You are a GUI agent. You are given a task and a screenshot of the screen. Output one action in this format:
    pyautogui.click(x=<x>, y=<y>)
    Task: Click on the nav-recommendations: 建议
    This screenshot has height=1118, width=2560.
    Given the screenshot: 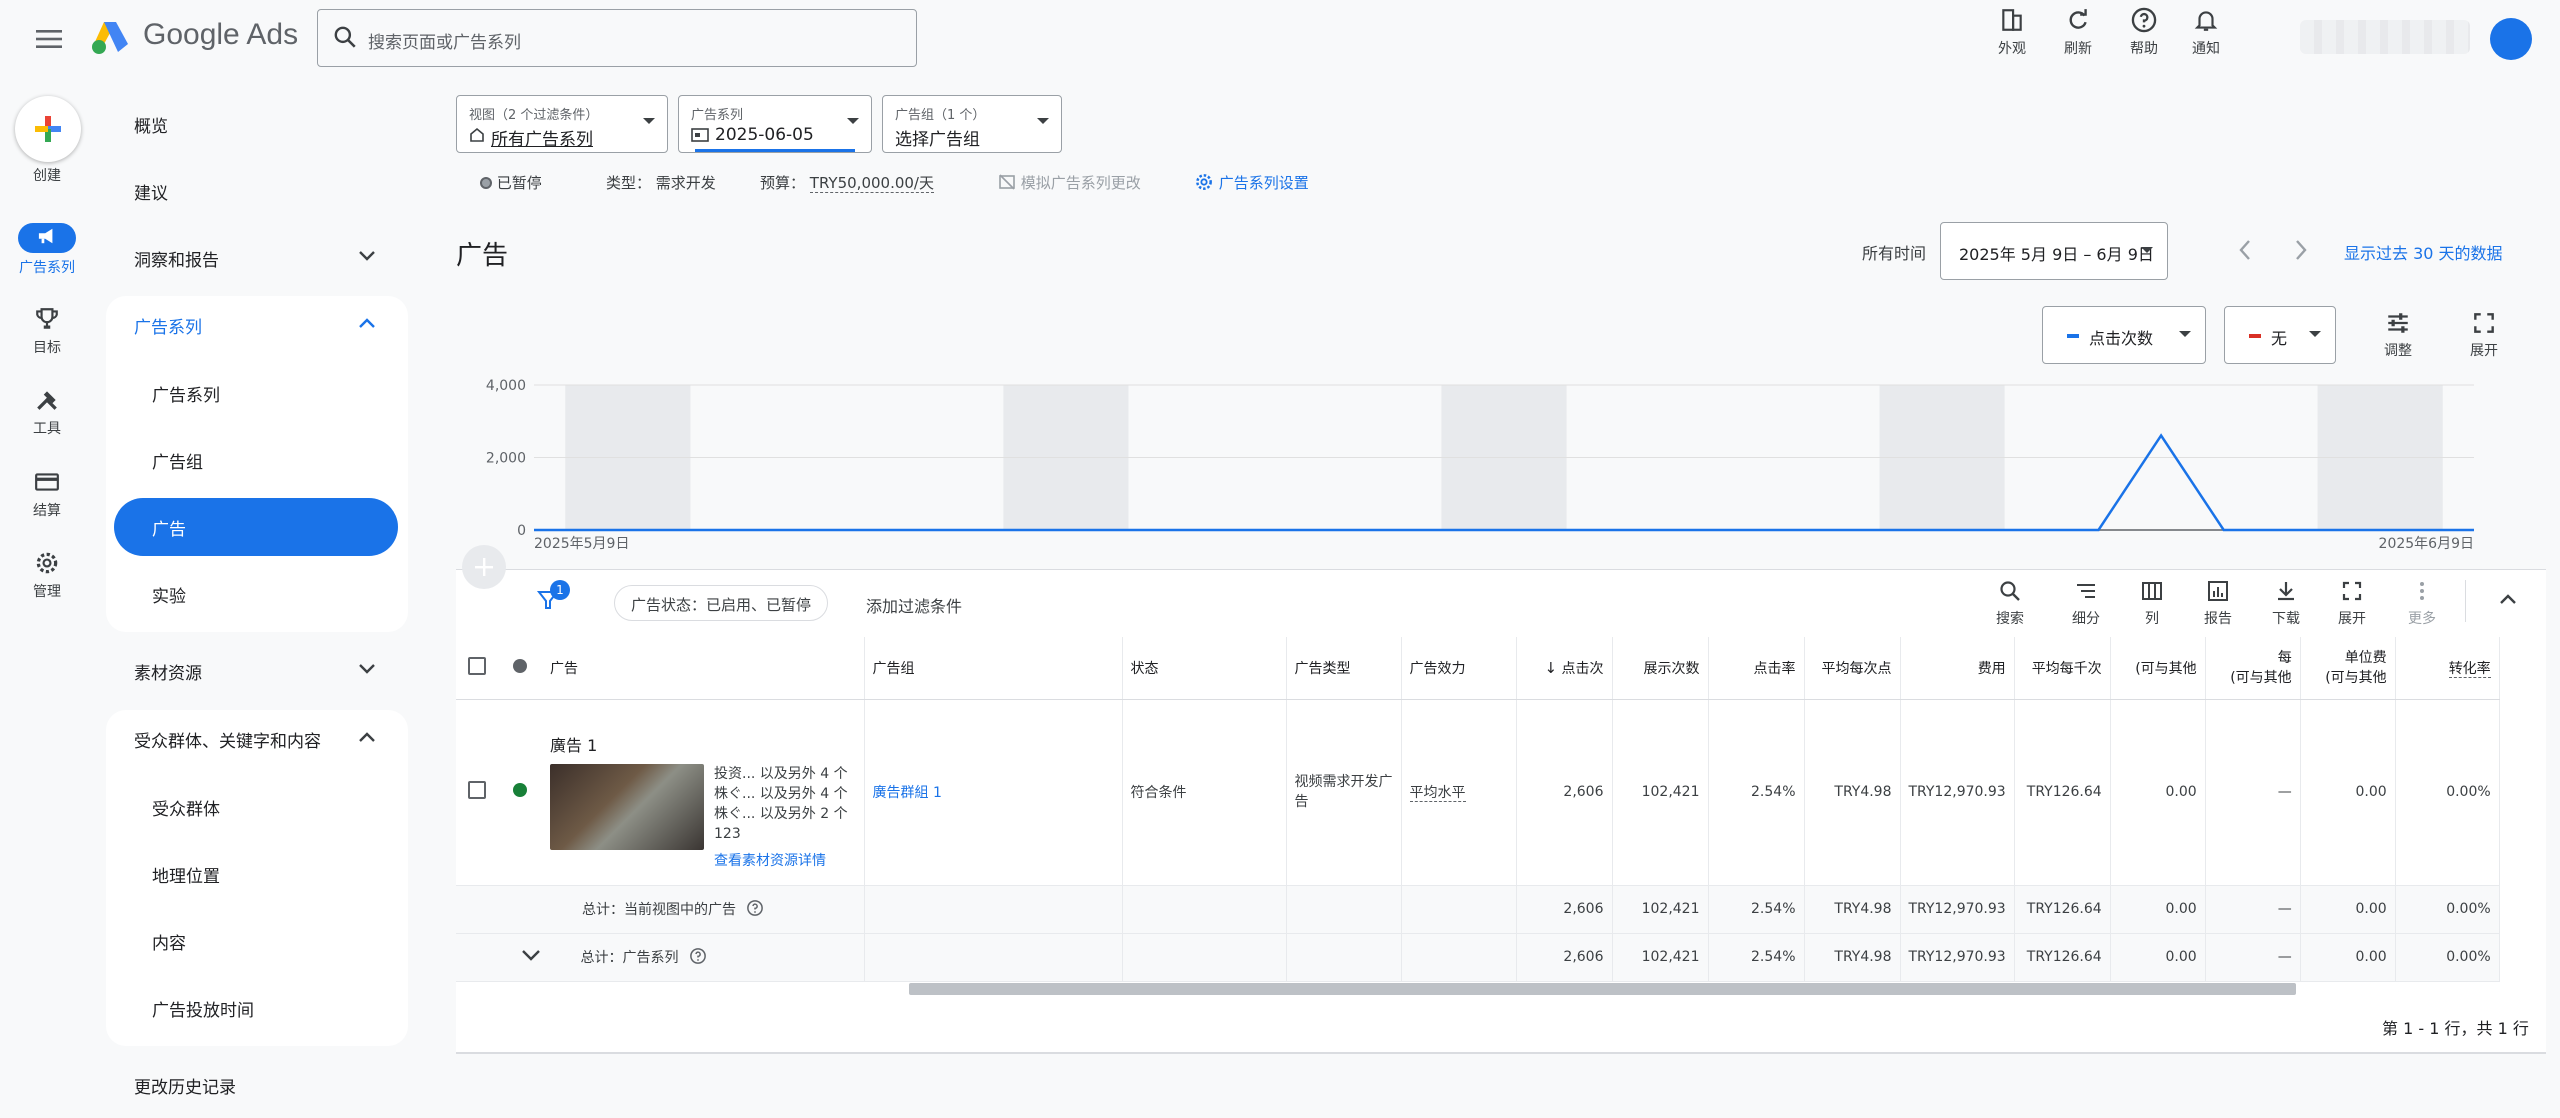 What is the action you would take?
    pyautogui.click(x=151, y=191)
    